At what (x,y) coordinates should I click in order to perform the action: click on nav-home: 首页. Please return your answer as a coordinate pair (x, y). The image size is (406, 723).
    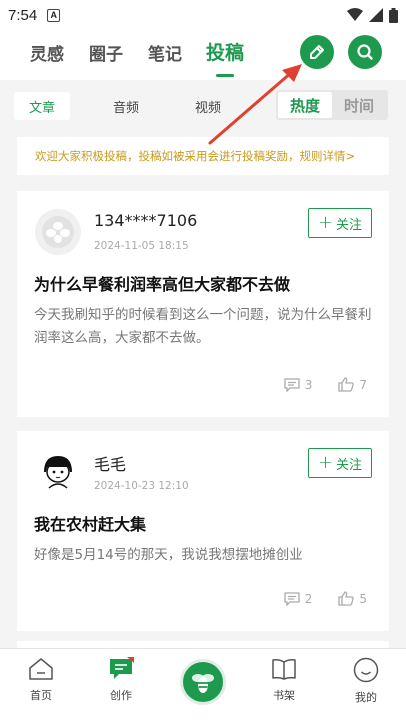
    Looking at the image, I should click on (41, 680).